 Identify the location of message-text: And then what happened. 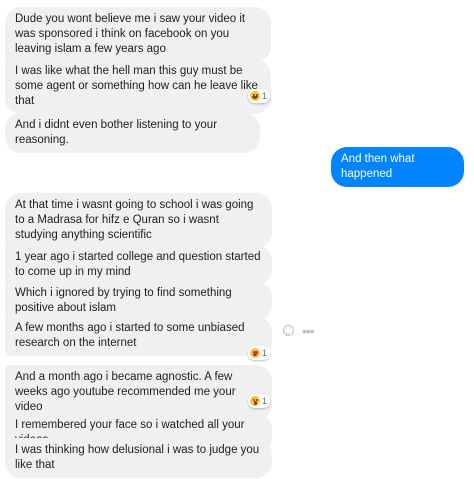
(378, 166).